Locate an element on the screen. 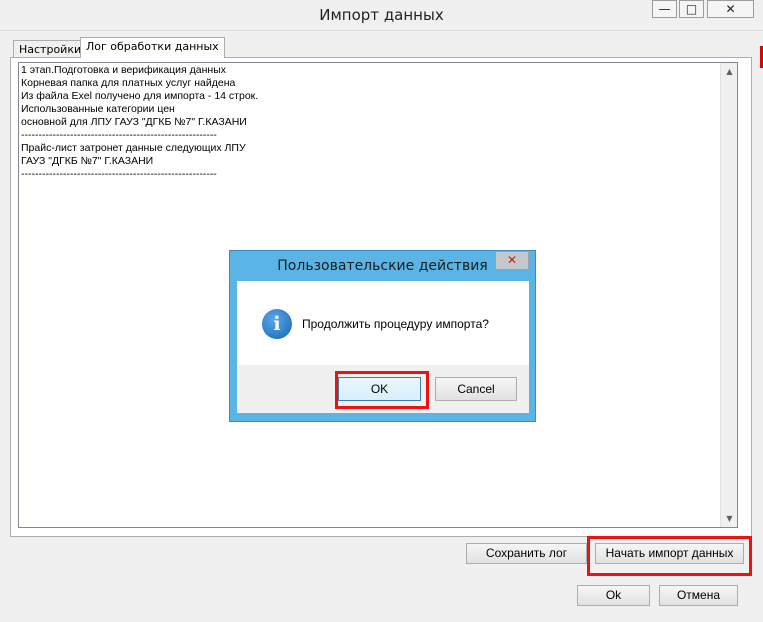 The image size is (763, 622). dialog-ok-highlight is located at coordinates (382, 390).